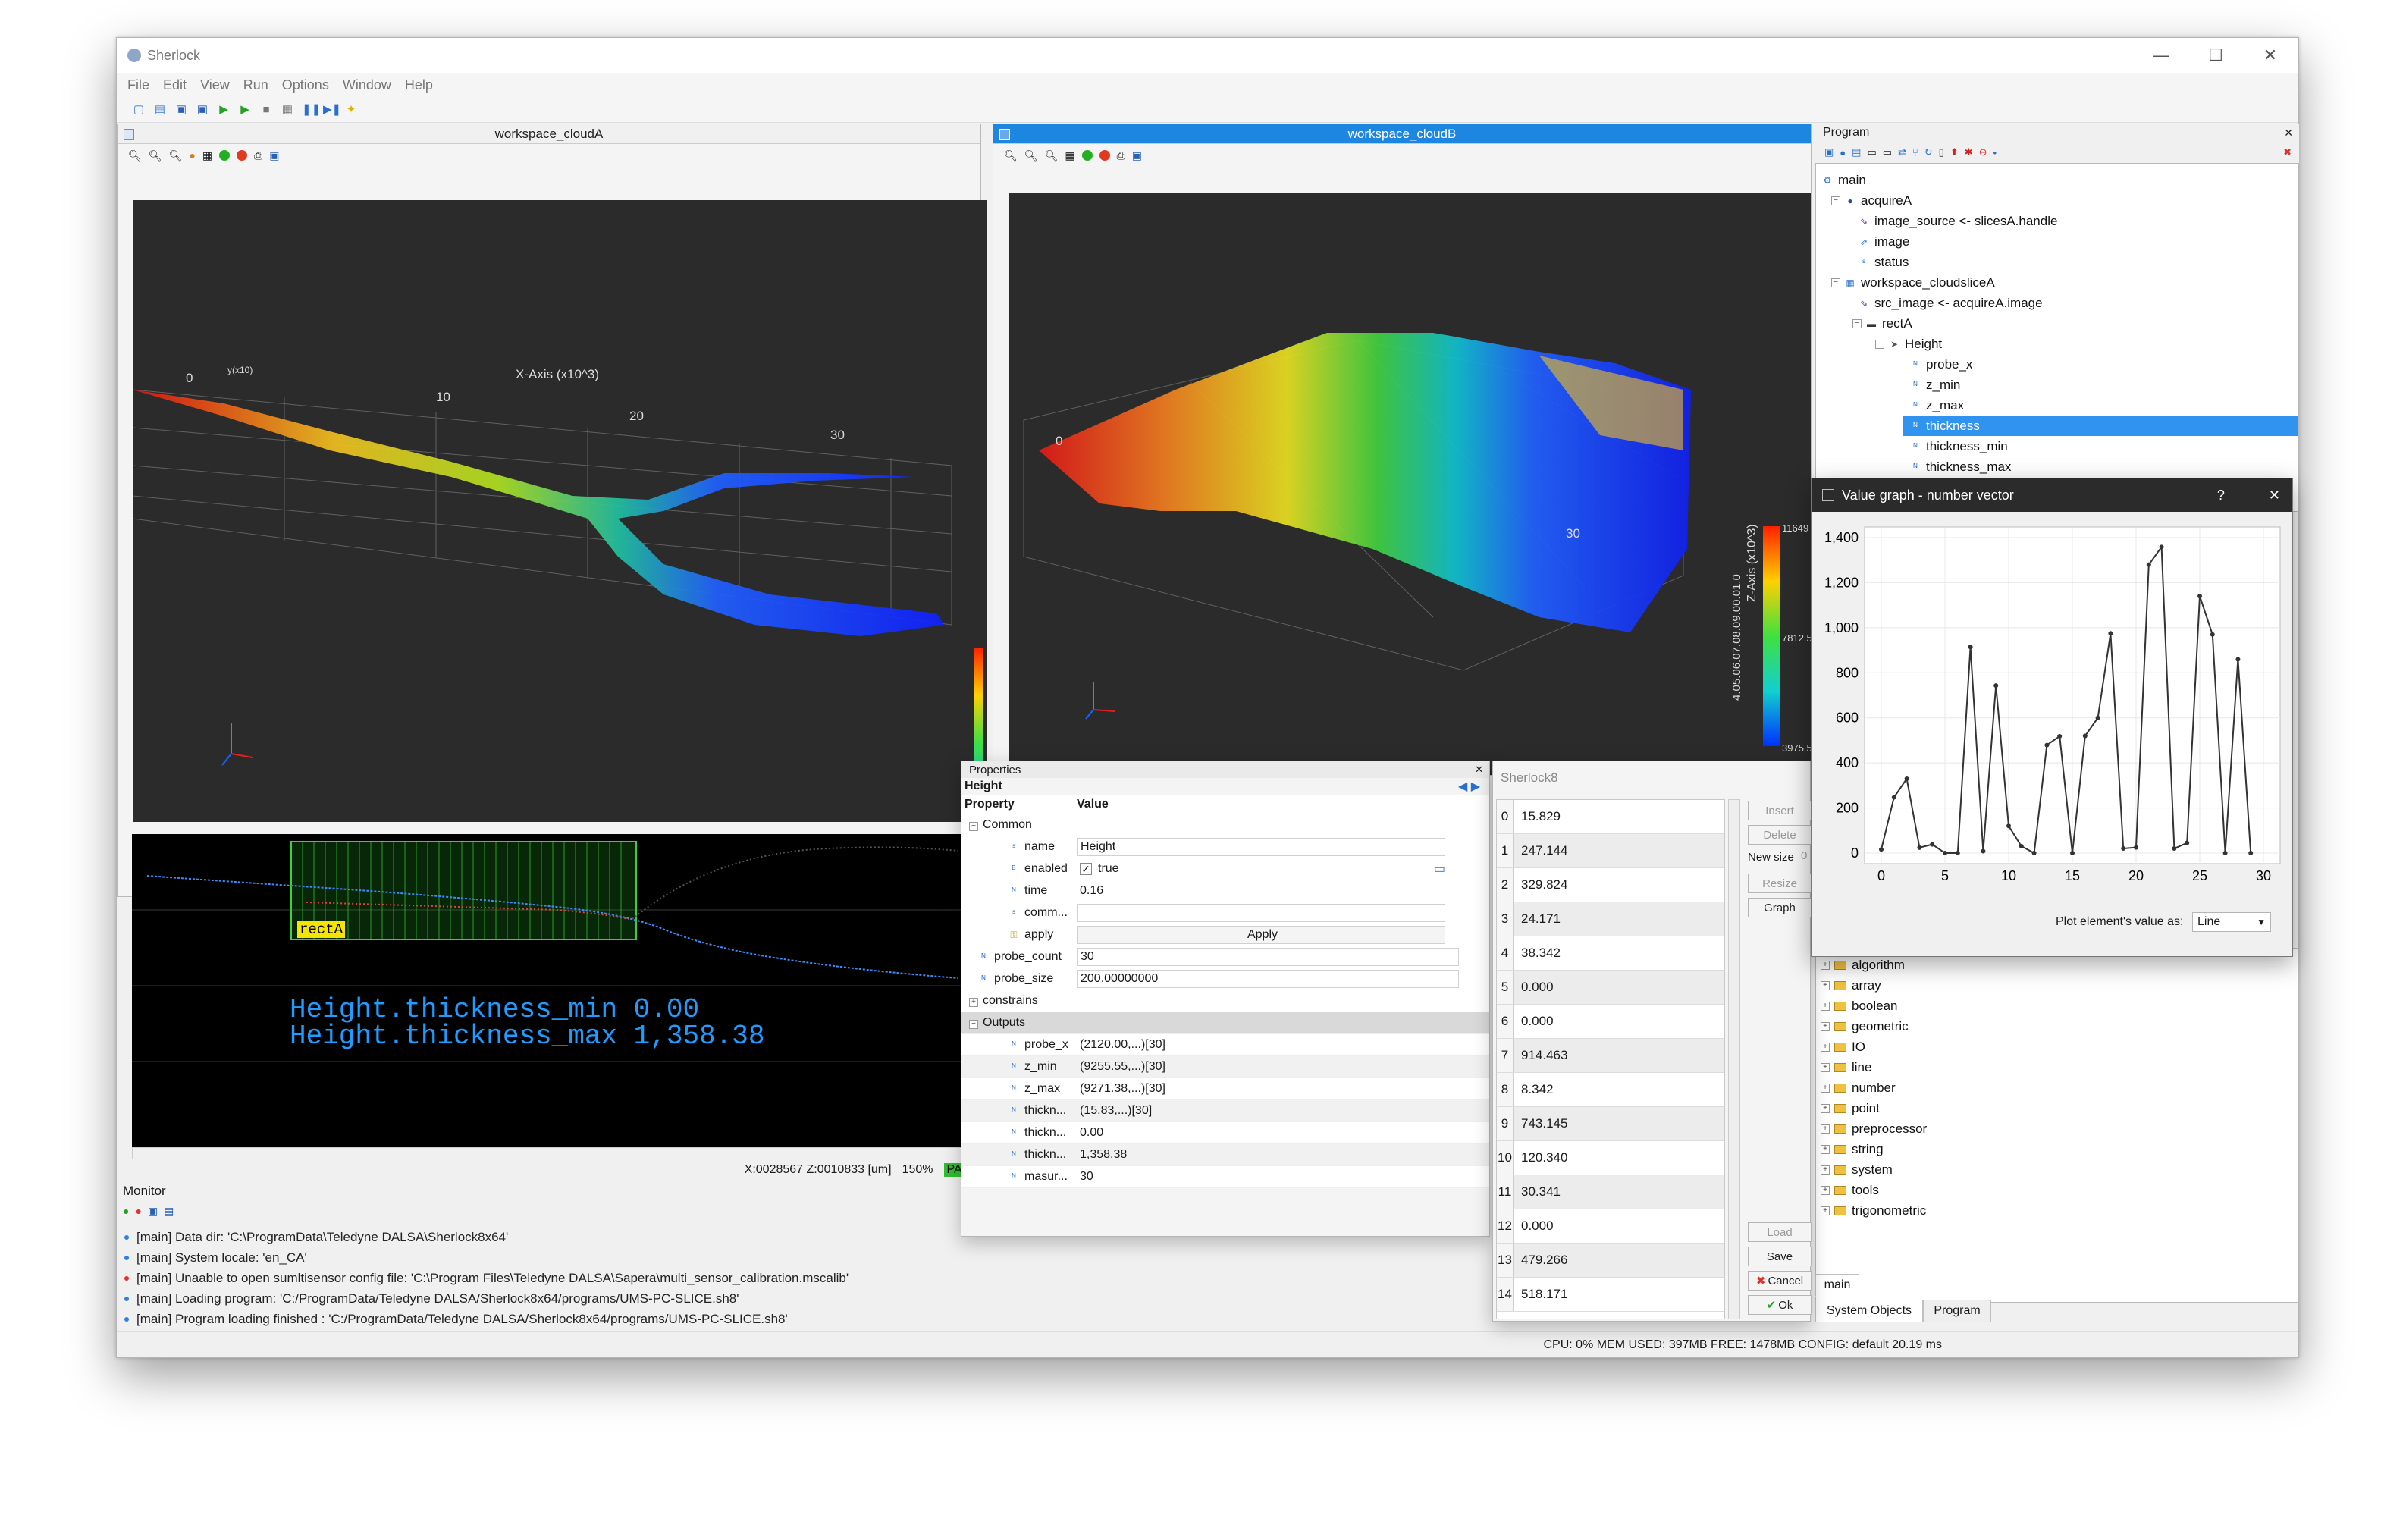  I want to click on tree-node-acquireA: − ● acquireA, so click(2057, 201).